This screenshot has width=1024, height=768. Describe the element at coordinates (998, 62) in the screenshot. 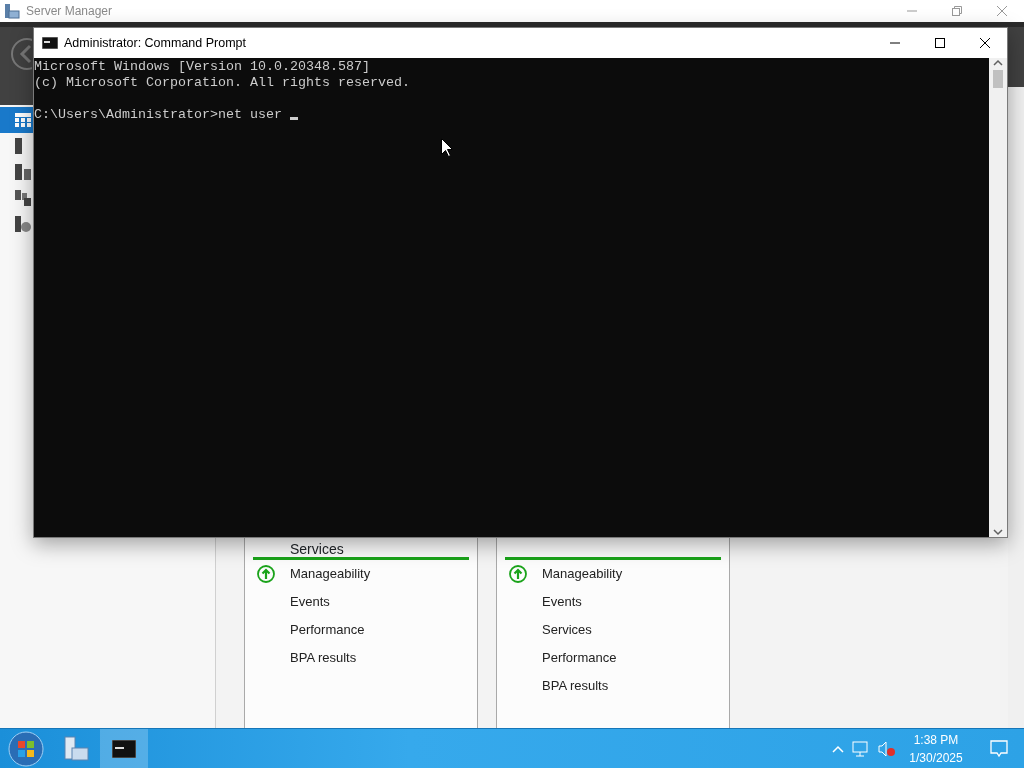

I see `scroll-up-icon` at that location.